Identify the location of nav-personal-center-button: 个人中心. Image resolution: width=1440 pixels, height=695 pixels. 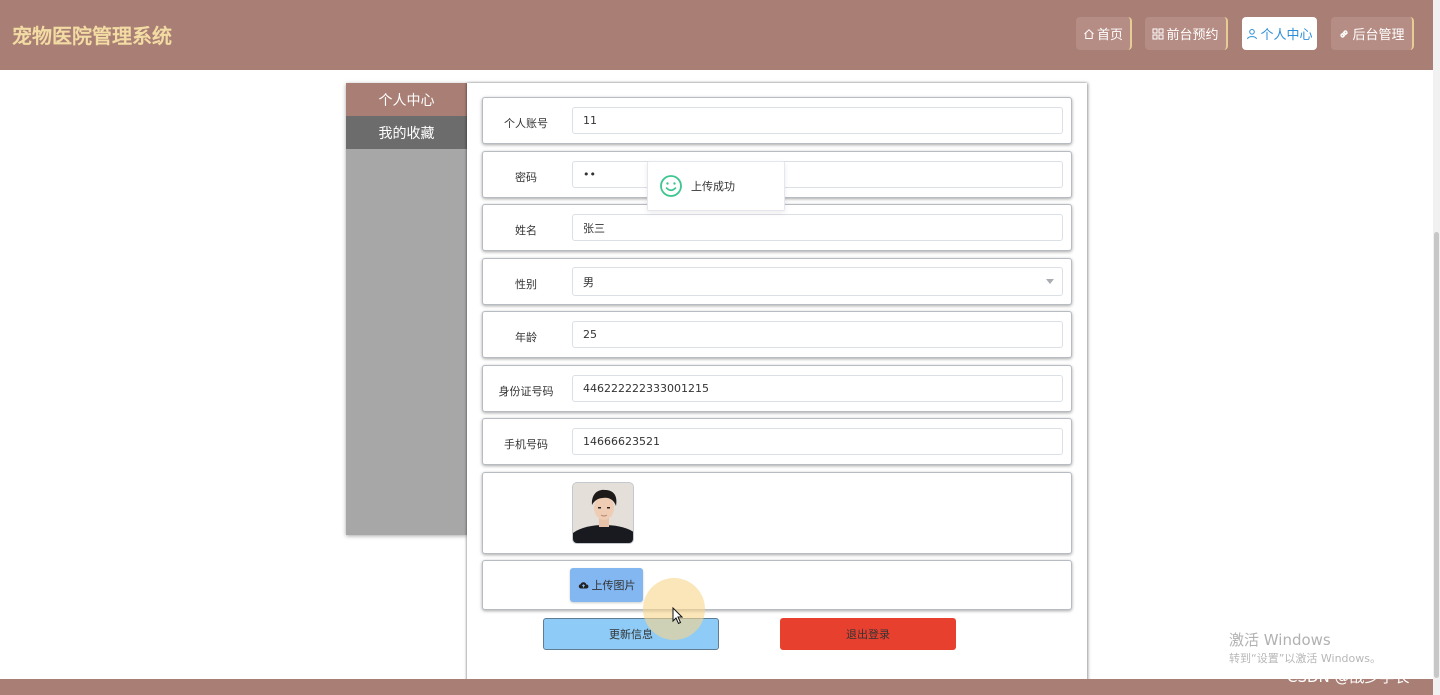
(1279, 33).